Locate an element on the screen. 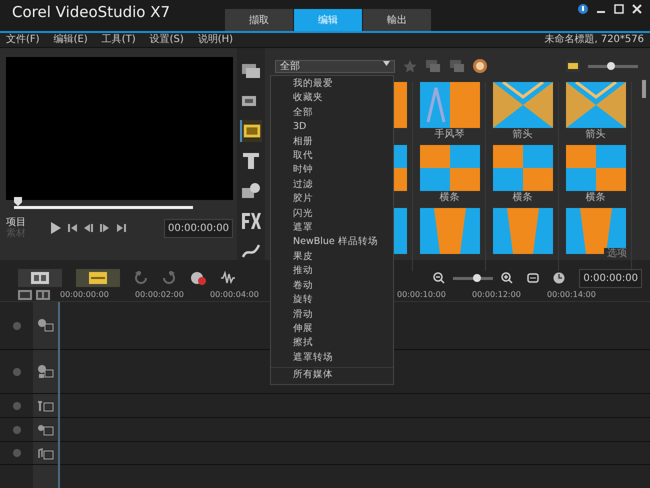 Image resolution: width=650 pixels, height=488 pixels. menu-option: 全部 is located at coordinates (332, 113).